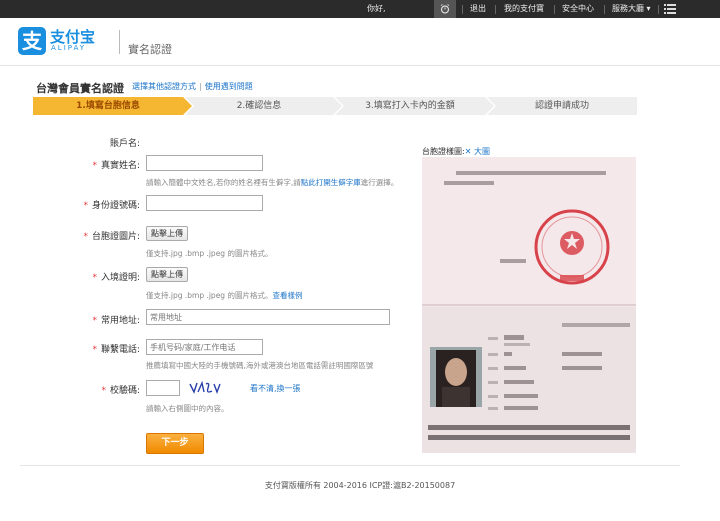 This screenshot has width=720, height=521. What do you see at coordinates (287, 295) in the screenshot?
I see `view-sample-link: 查看樣例` at bounding box center [287, 295].